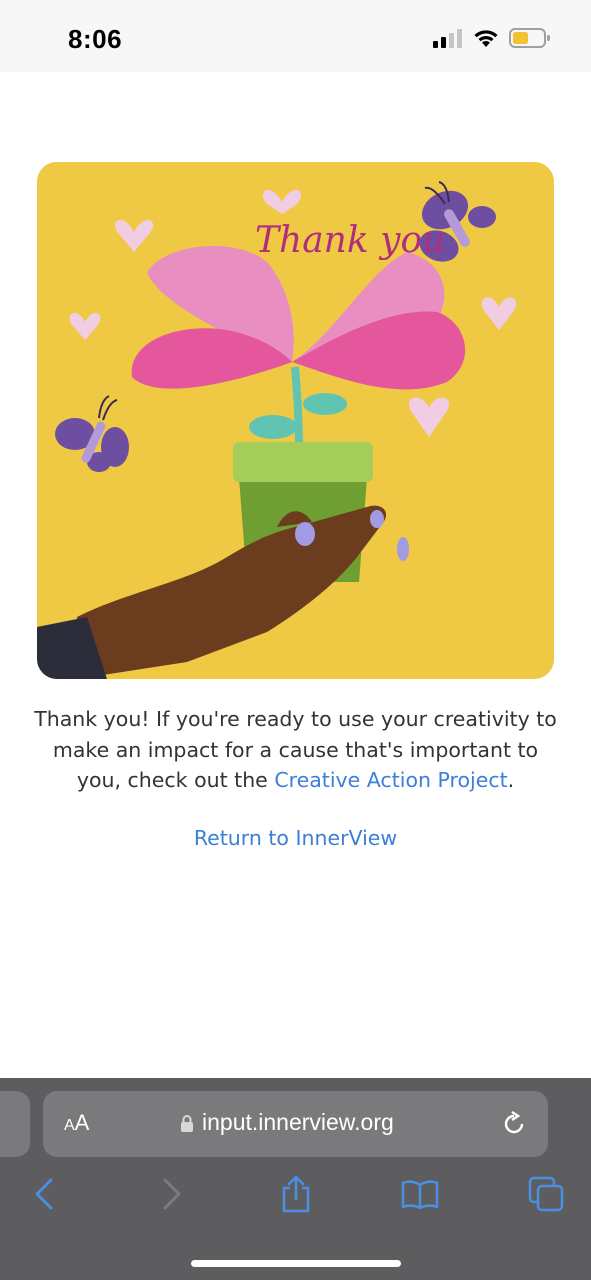  What do you see at coordinates (295, 838) in the screenshot?
I see `return-to-innerview-link: Return to InnerView` at bounding box center [295, 838].